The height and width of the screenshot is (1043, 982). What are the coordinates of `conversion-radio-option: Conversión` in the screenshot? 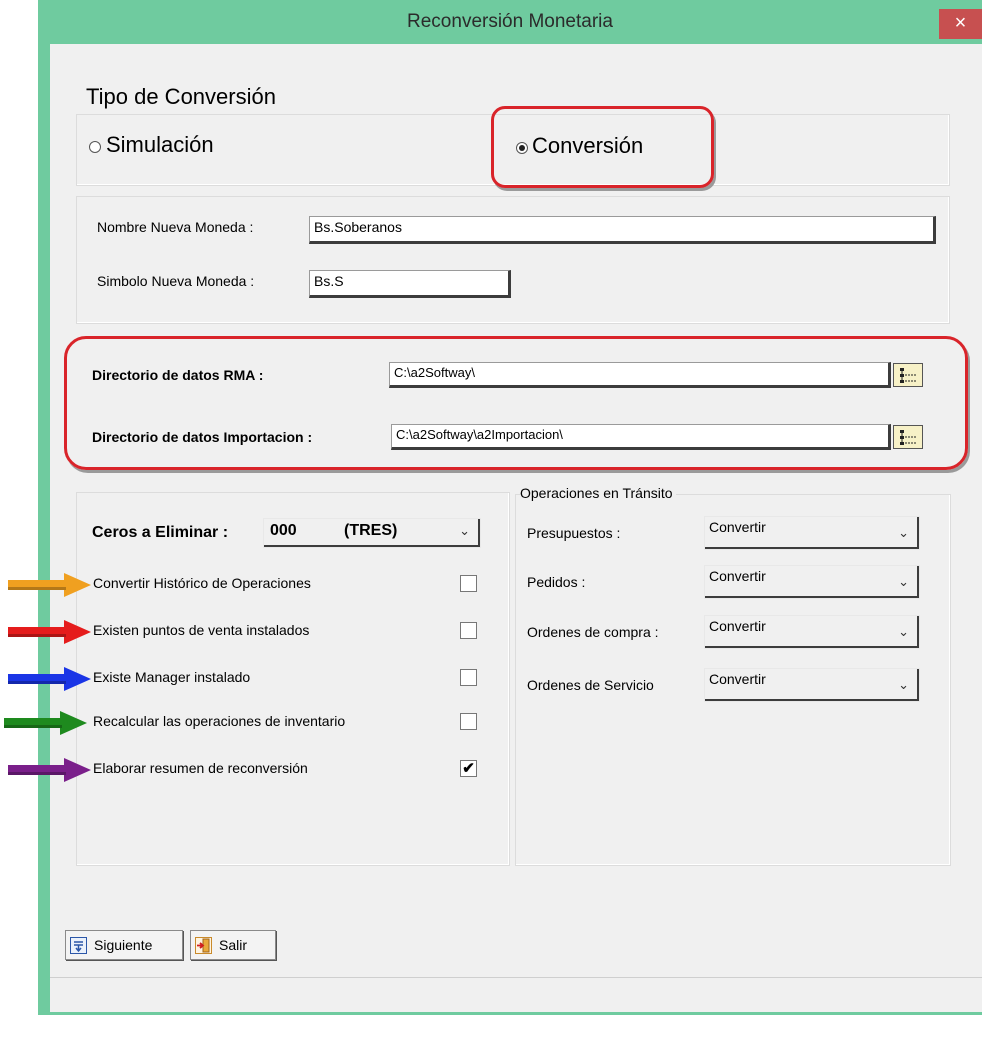 It's located at (607, 148).